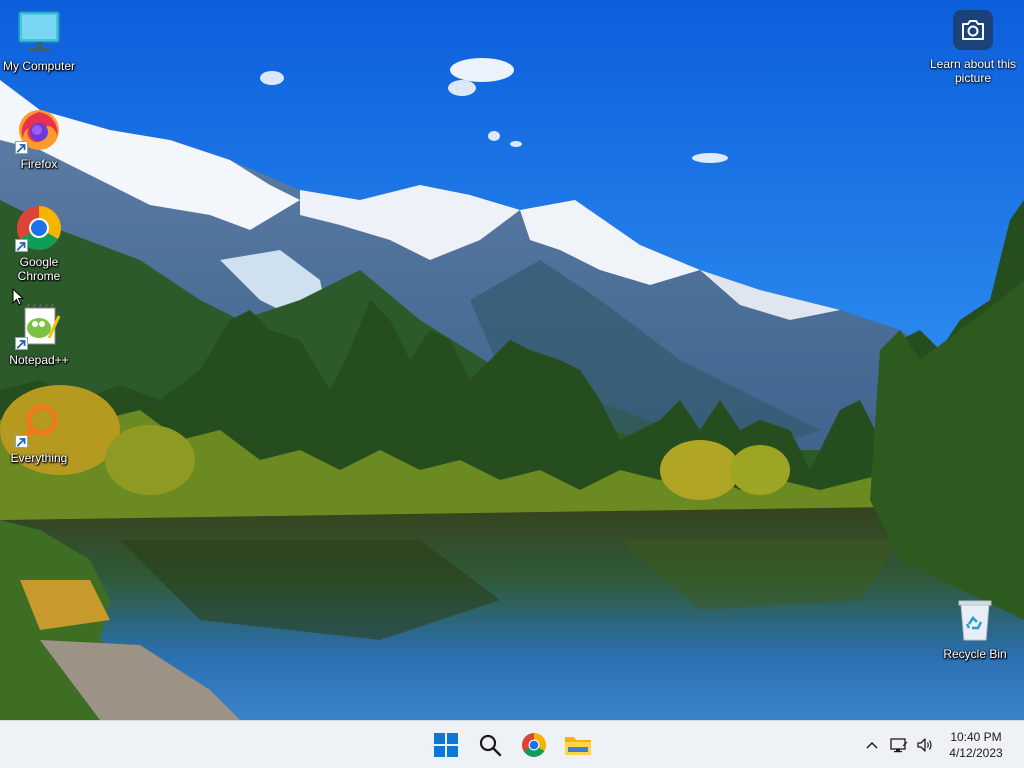 The height and width of the screenshot is (768, 1024). What do you see at coordinates (976, 753) in the screenshot?
I see `clock-date: 4/12/2023` at bounding box center [976, 753].